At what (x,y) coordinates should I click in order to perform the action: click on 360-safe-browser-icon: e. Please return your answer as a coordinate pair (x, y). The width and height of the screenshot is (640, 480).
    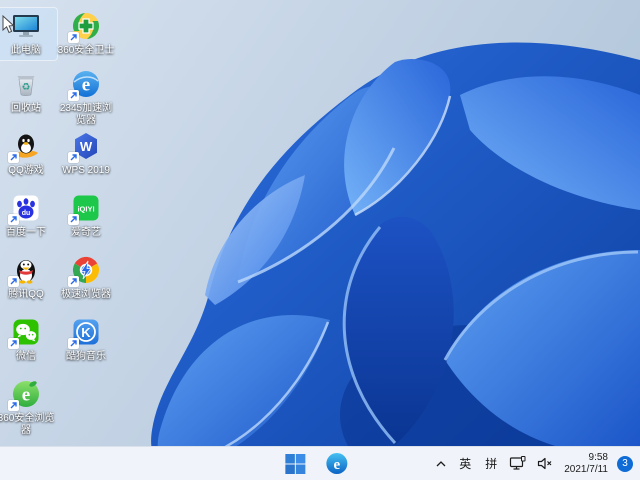
    Looking at the image, I should click on (25, 394).